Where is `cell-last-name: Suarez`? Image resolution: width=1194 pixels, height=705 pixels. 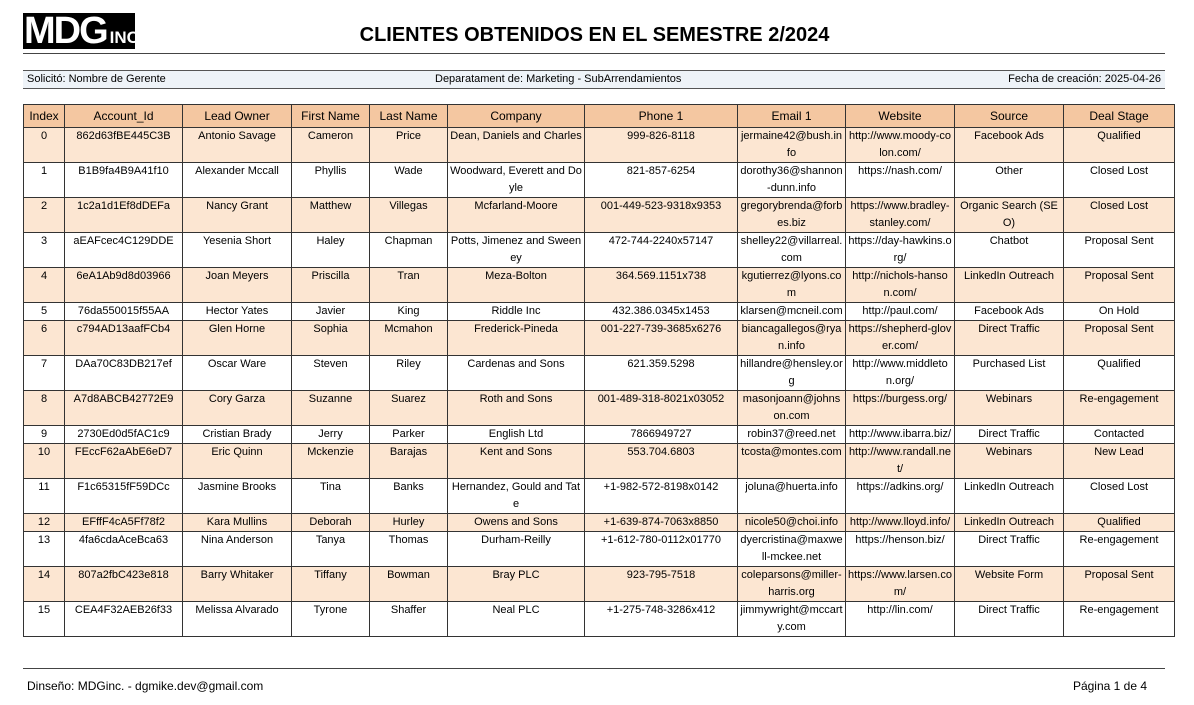 cell-last-name: Suarez is located at coordinates (408, 408).